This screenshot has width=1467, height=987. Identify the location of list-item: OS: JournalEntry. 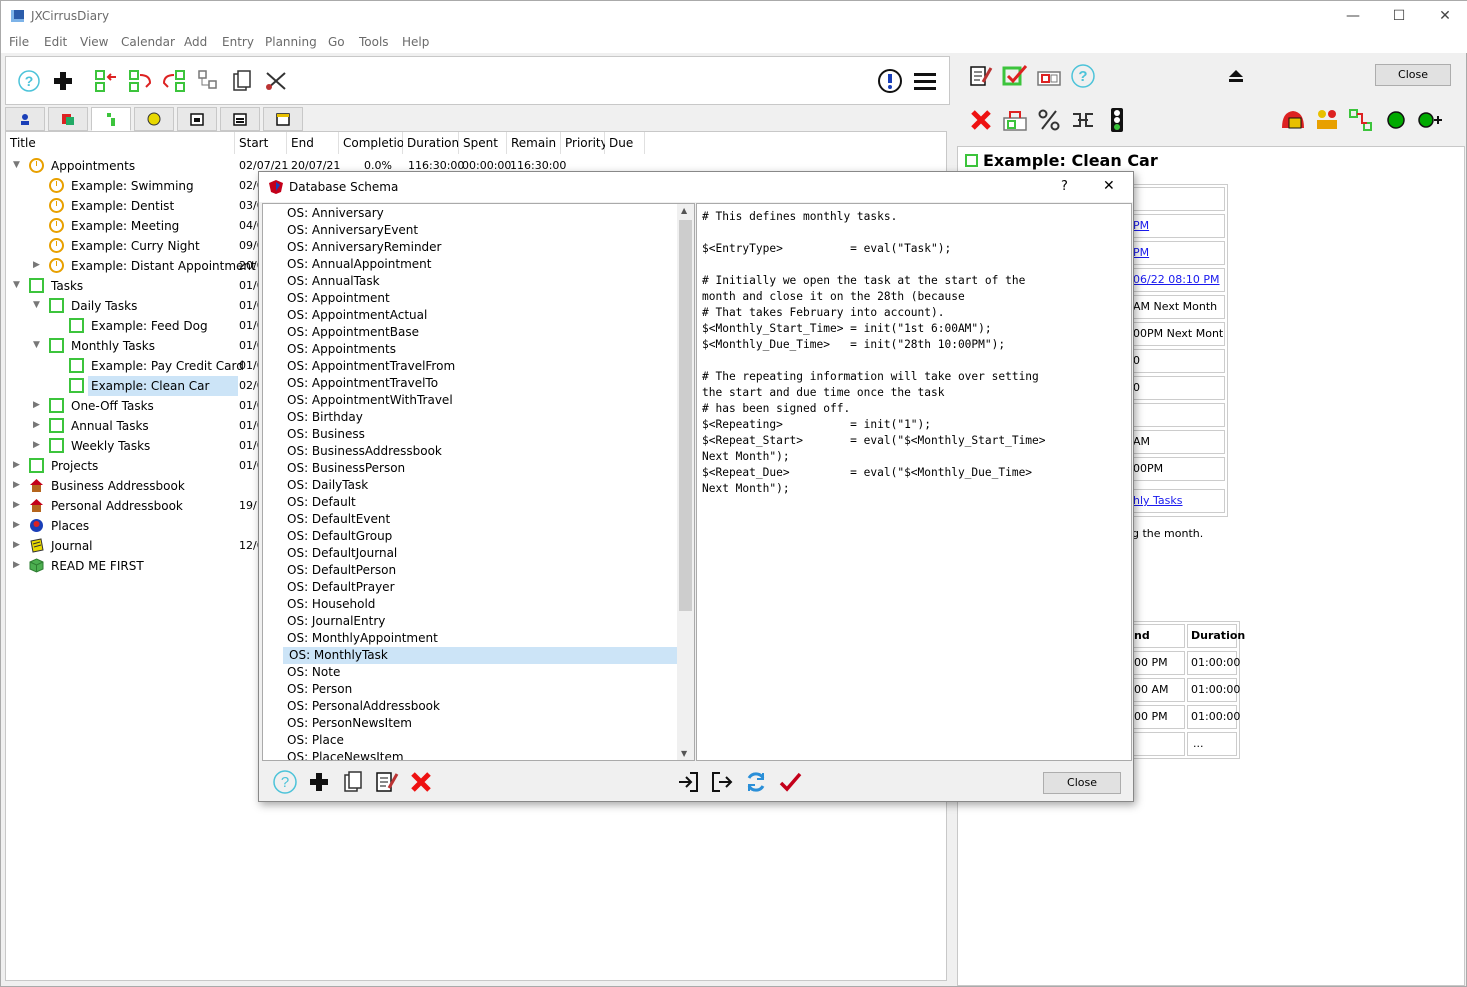
(479, 621).